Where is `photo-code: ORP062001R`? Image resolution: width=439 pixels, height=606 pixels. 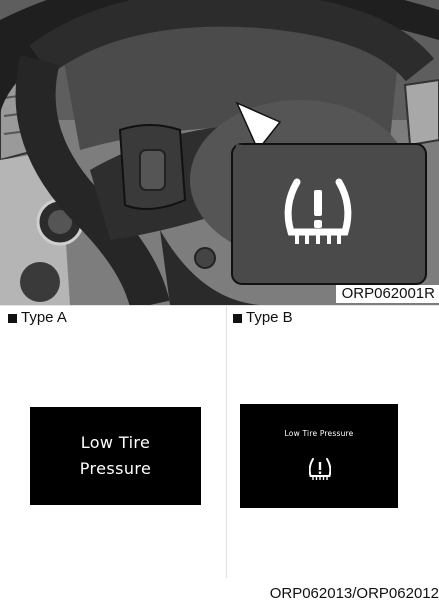 photo-code: ORP062001R is located at coordinates (387, 294).